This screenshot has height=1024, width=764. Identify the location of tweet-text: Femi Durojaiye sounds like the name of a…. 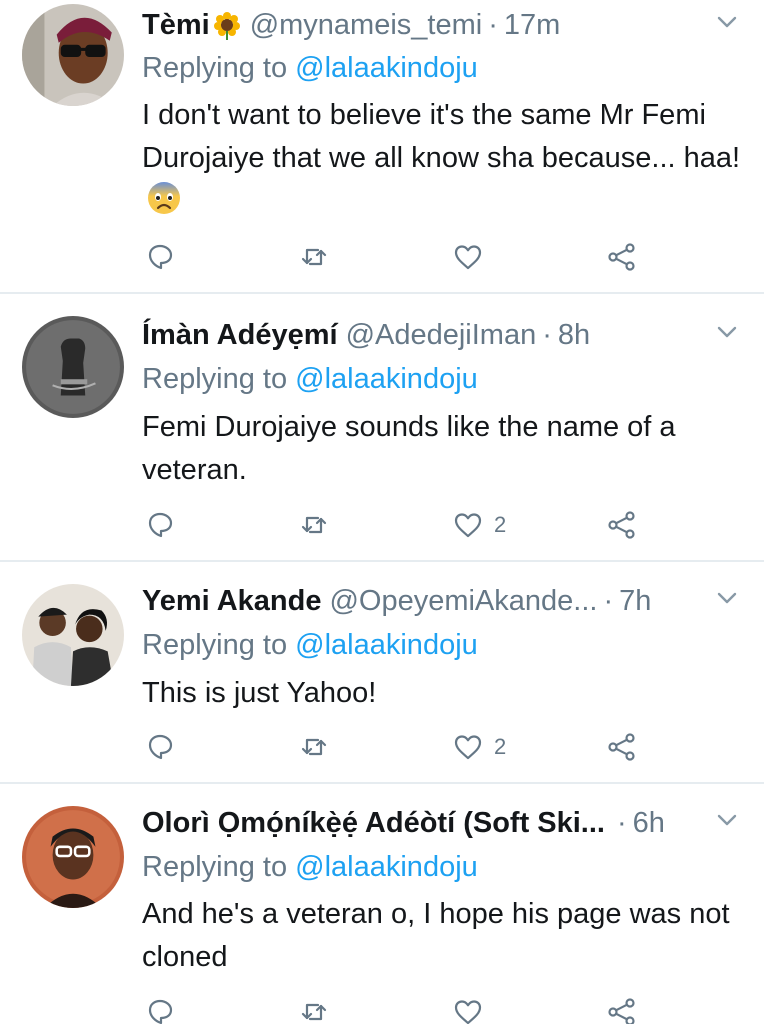
(409, 448).